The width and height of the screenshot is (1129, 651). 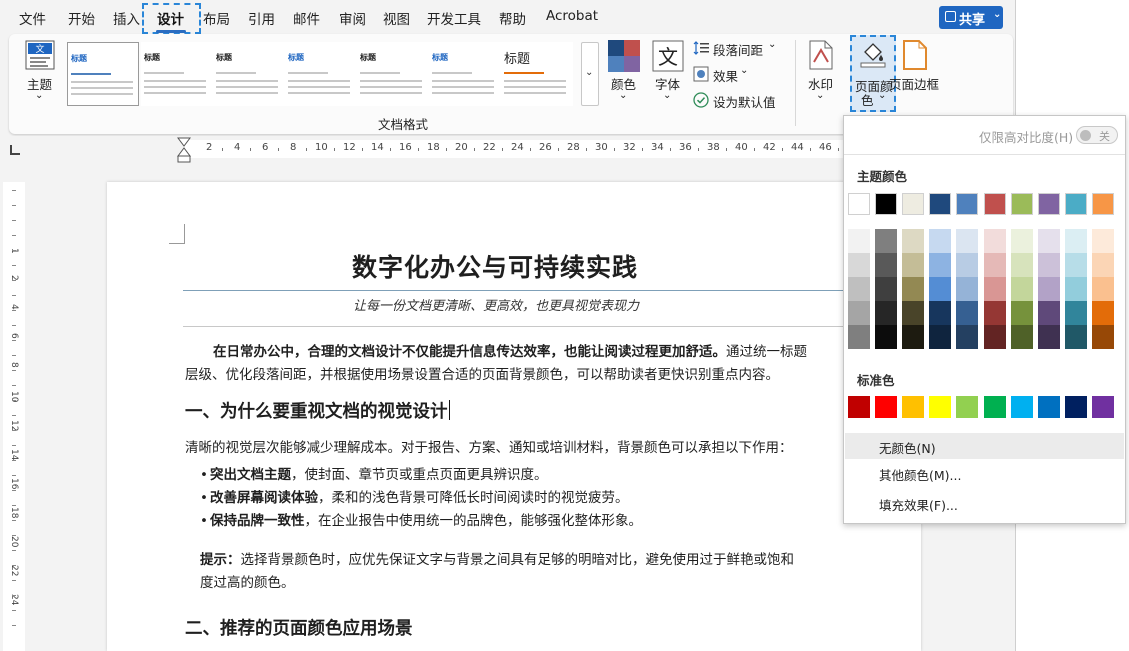 I want to click on tab-7: 审阅, so click(x=352, y=18).